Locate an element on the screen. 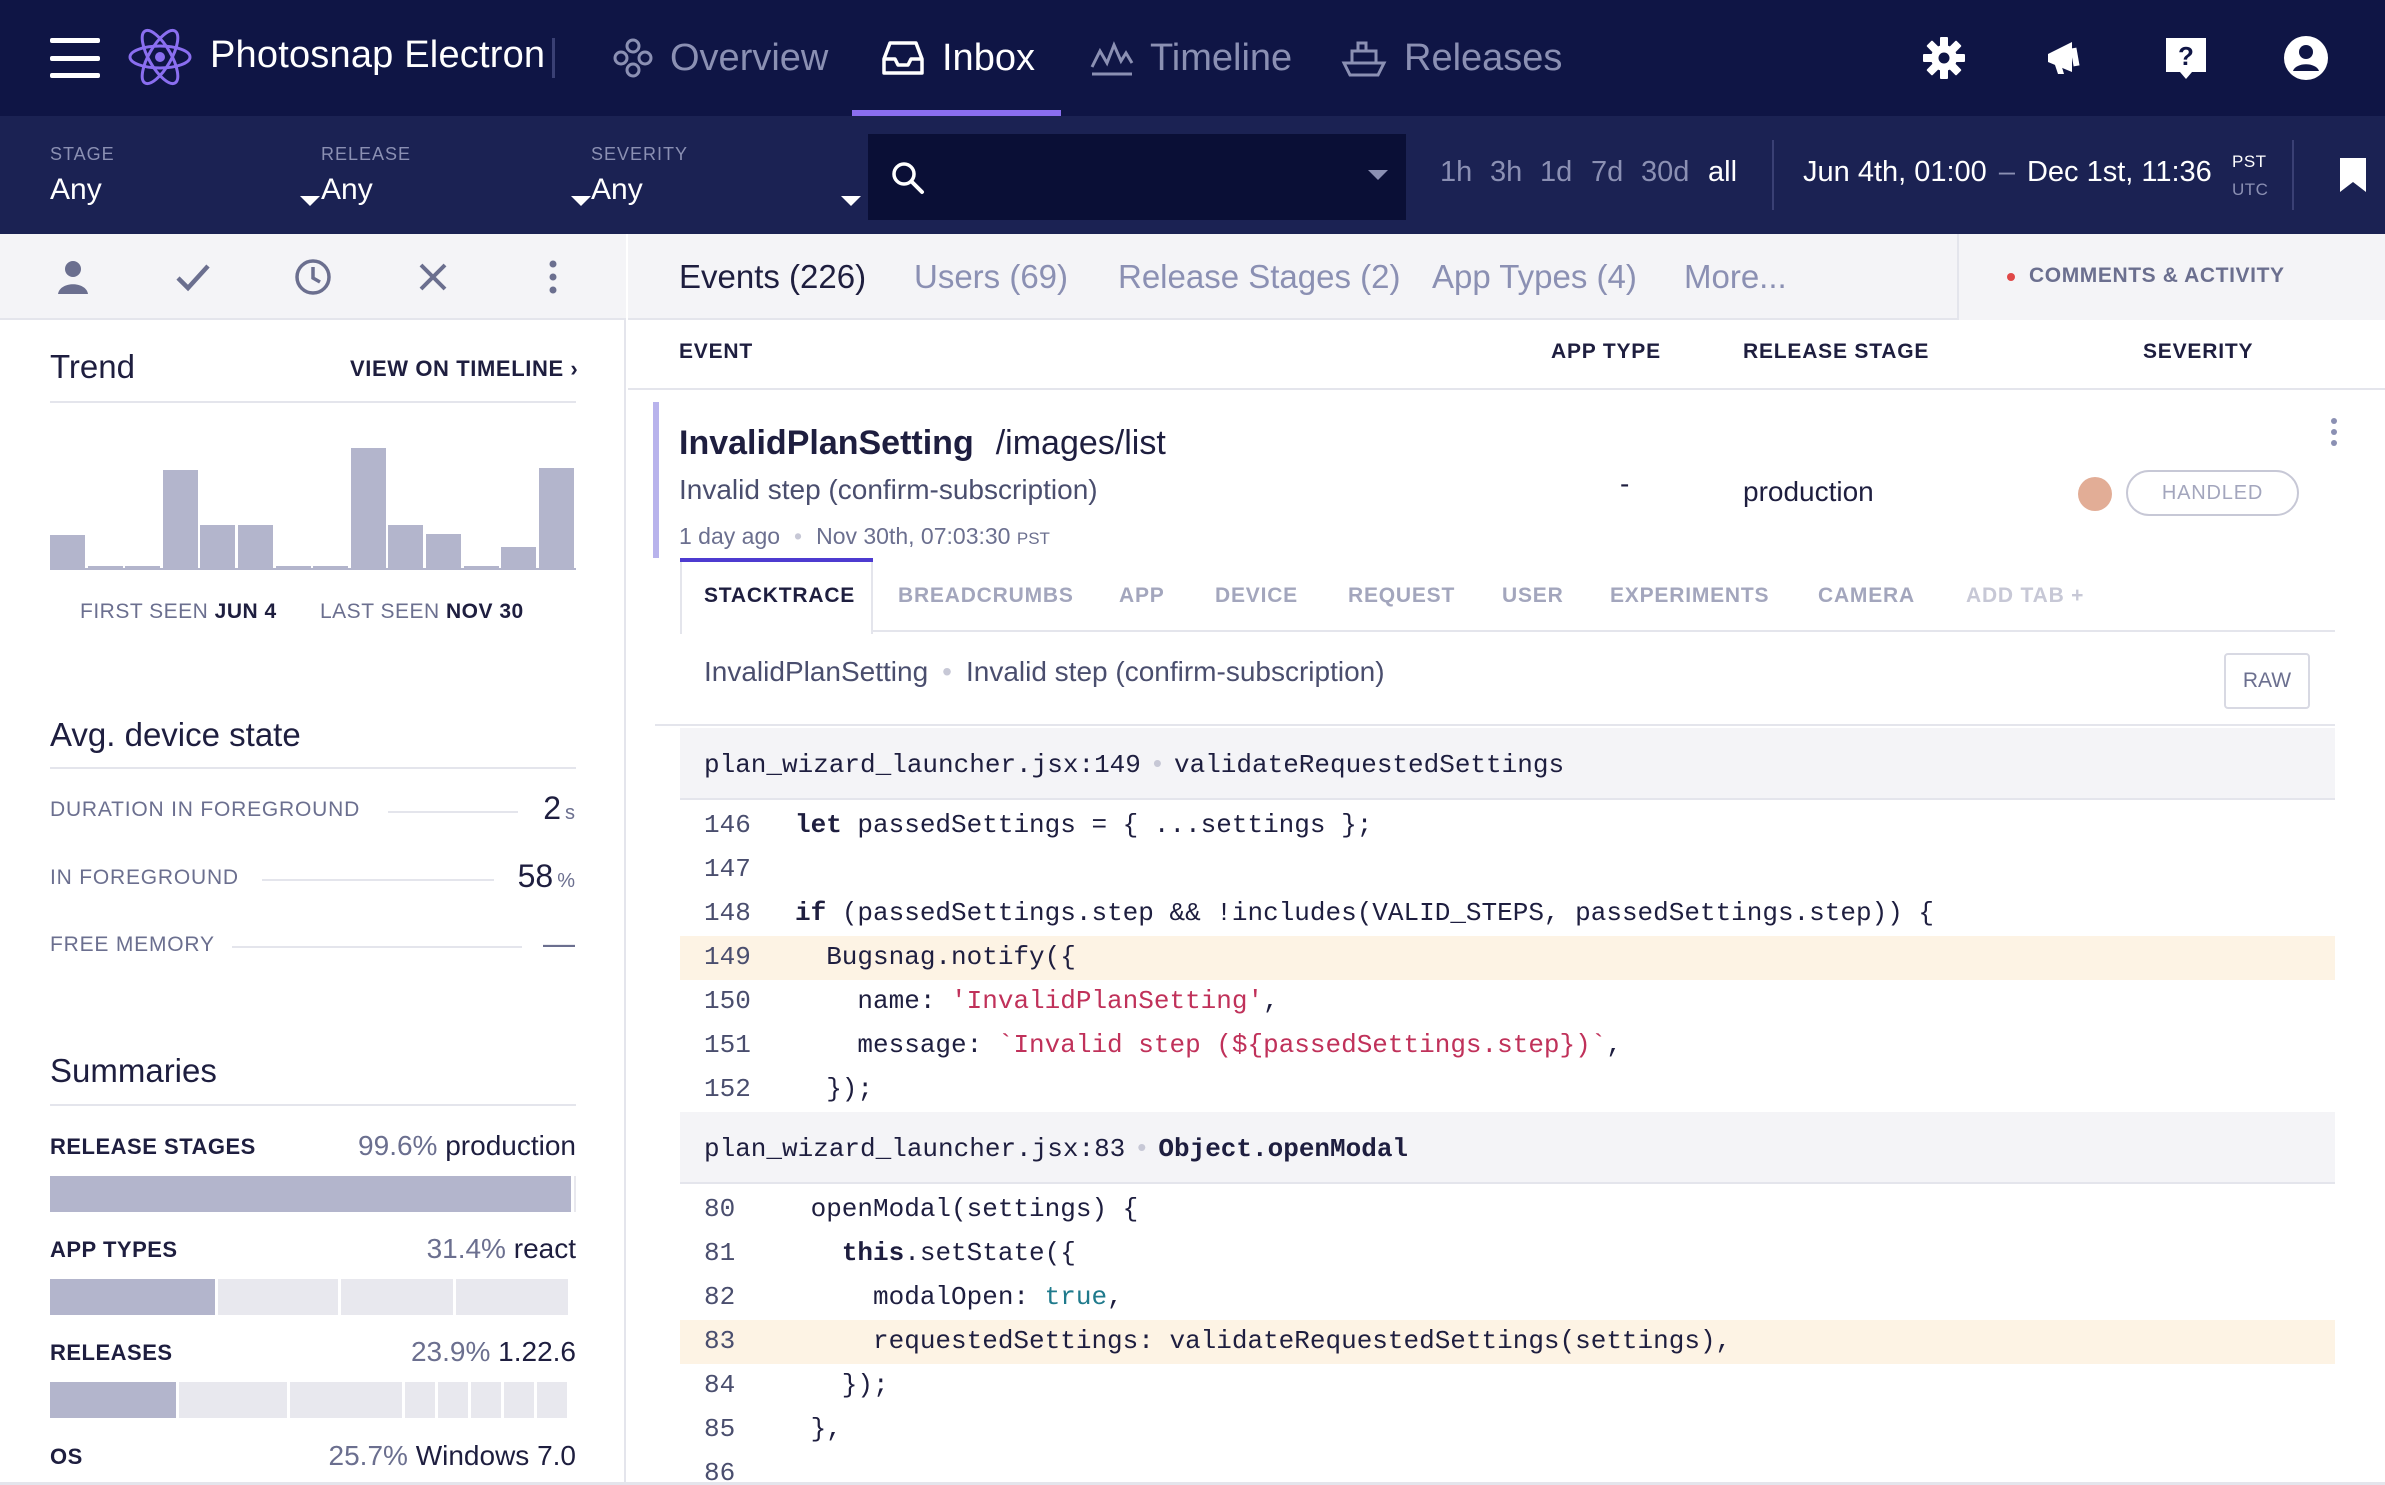 The image size is (2385, 1485). nav-overview: Overview is located at coordinates (720, 58).